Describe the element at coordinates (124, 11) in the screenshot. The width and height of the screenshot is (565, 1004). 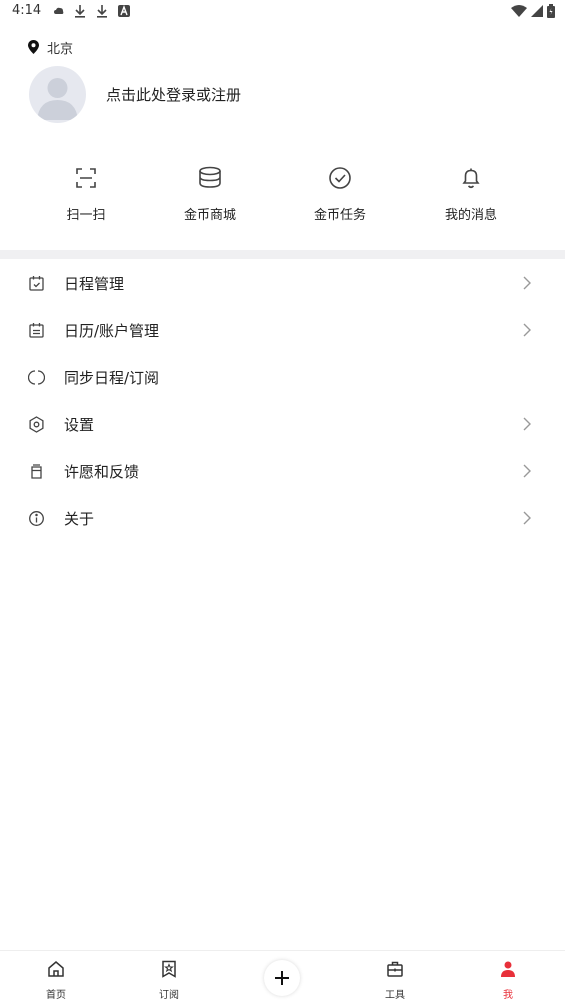
I see `a-badge-icon` at that location.